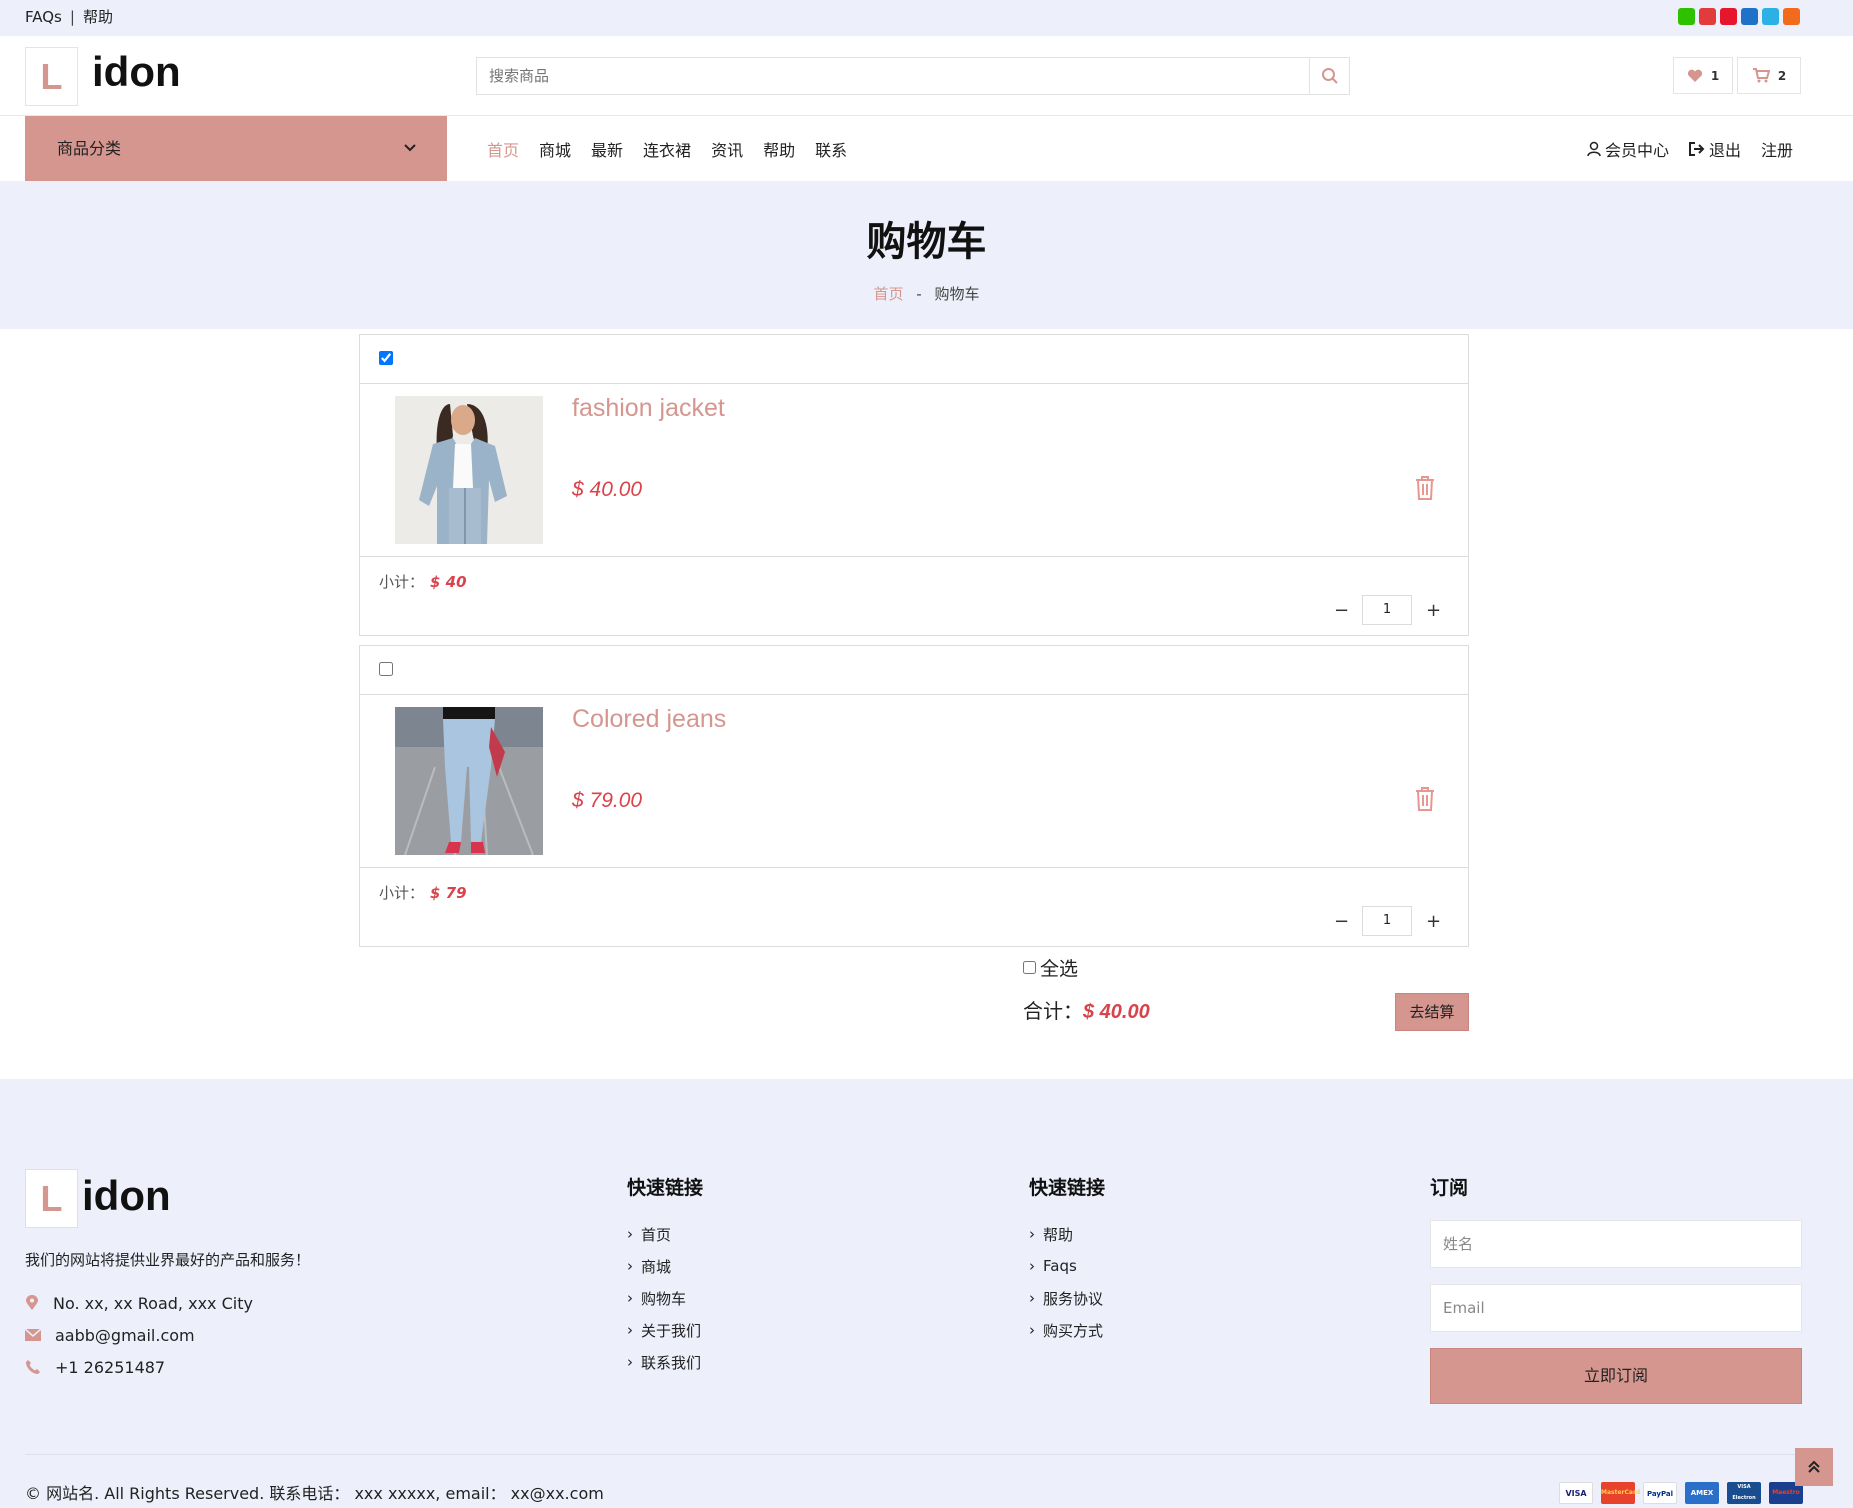  I want to click on footer-link: › 服务协议, so click(1067, 1298).